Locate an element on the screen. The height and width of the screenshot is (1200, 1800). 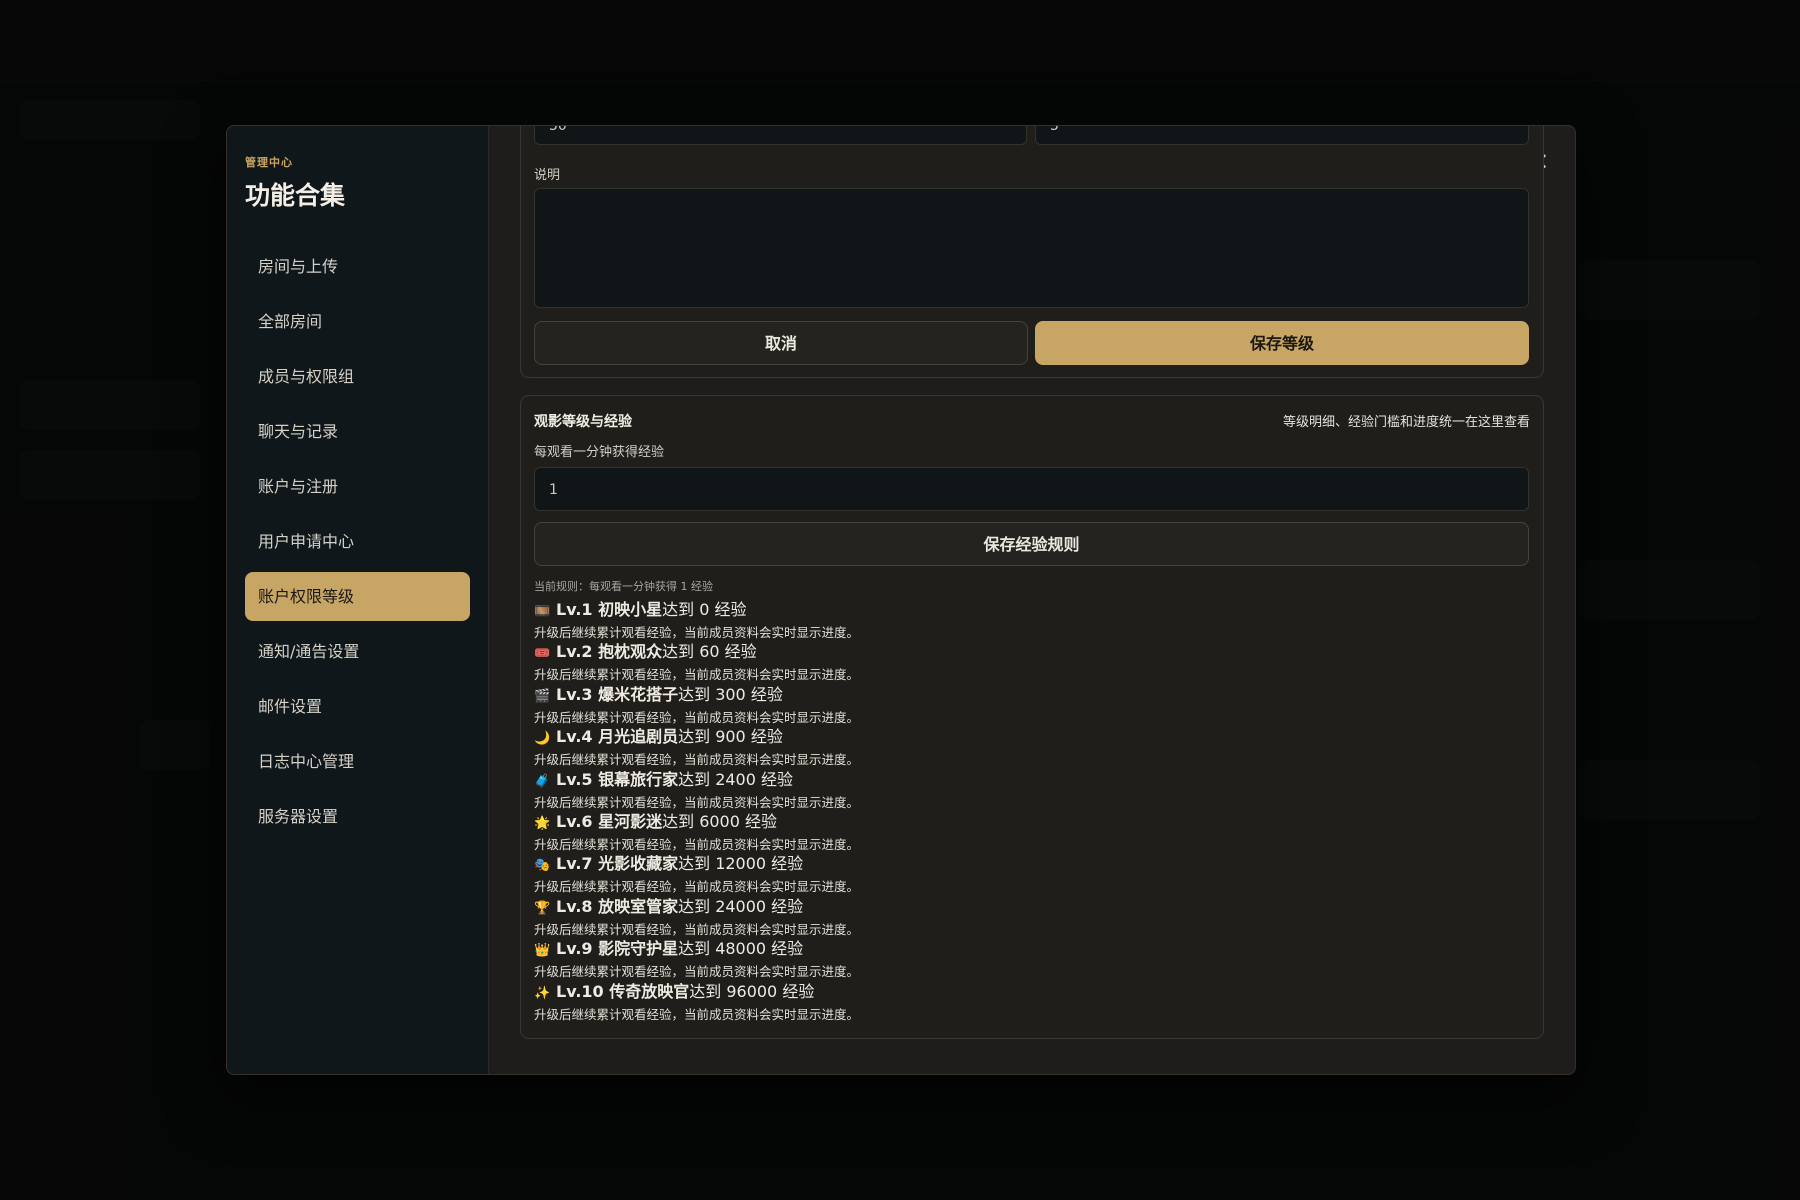
current-rule-note: 当前规则：每观看一分钟获得 1 经验 is located at coordinates (623, 586).